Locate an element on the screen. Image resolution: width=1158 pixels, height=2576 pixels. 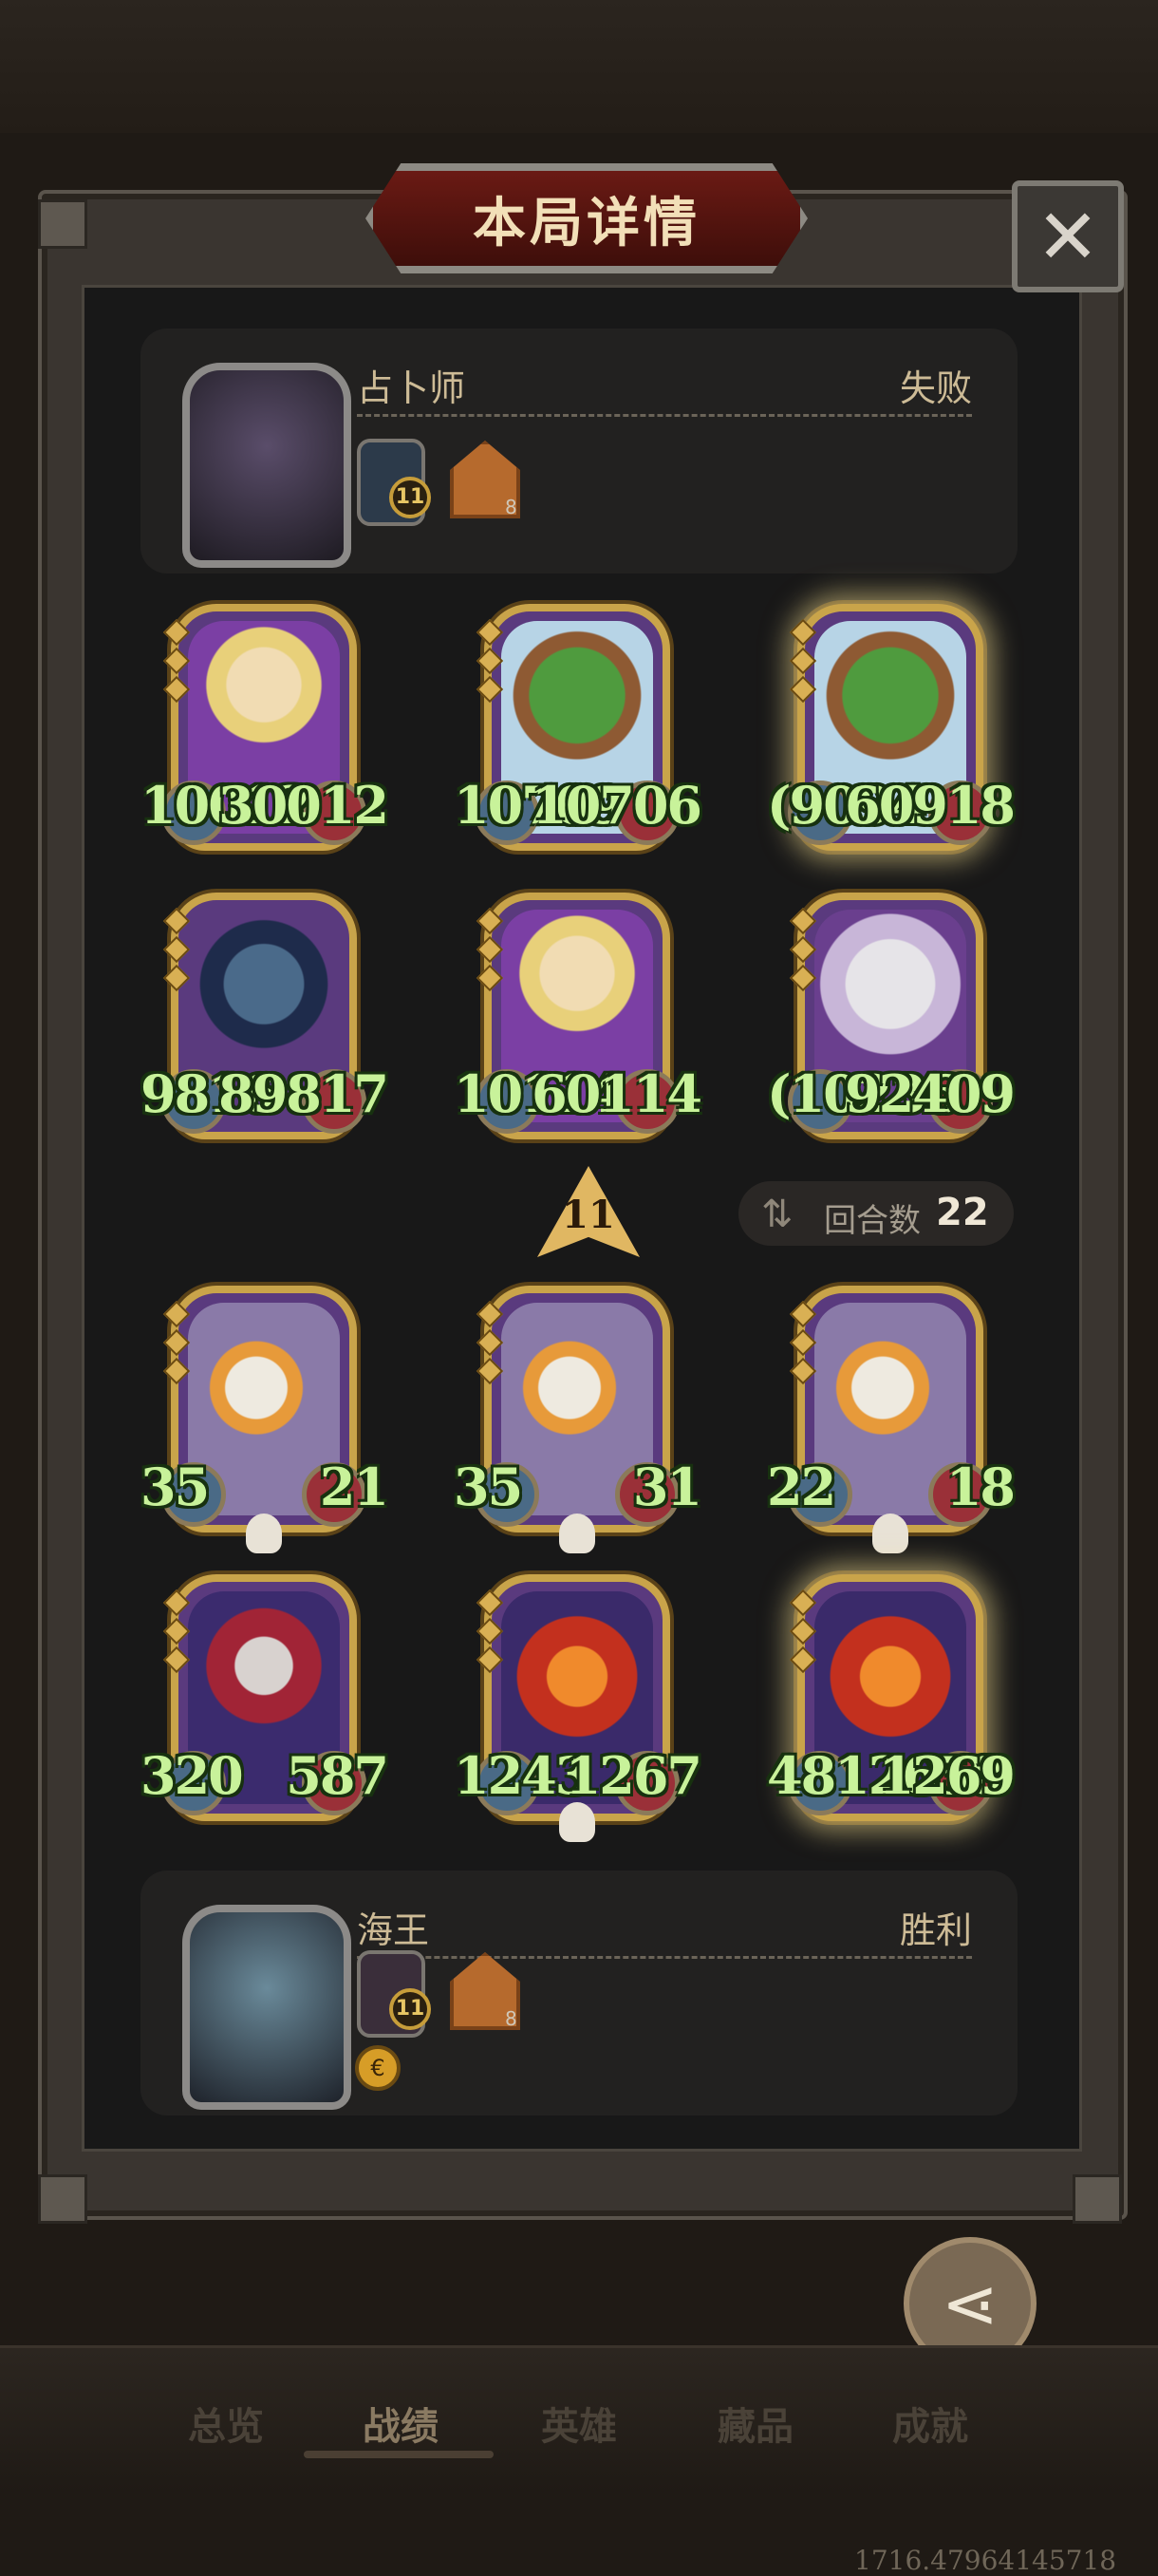
bottom-player-card: 海王 胜利 11 8 € is located at coordinates (579, 1993).